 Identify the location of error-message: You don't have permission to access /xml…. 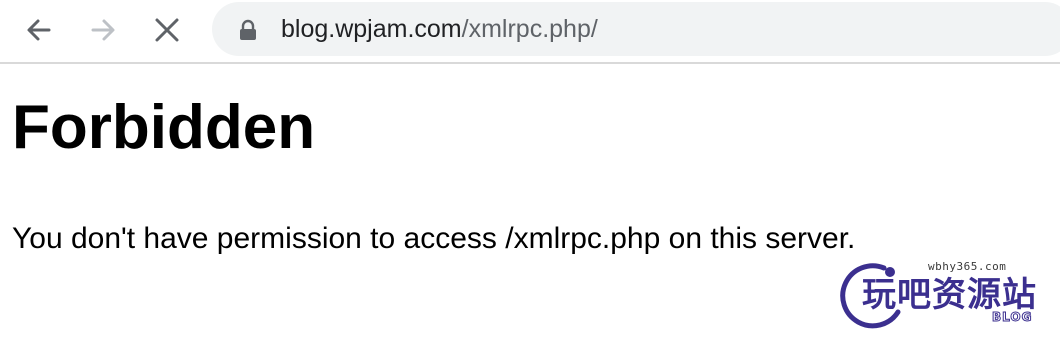
(434, 238).